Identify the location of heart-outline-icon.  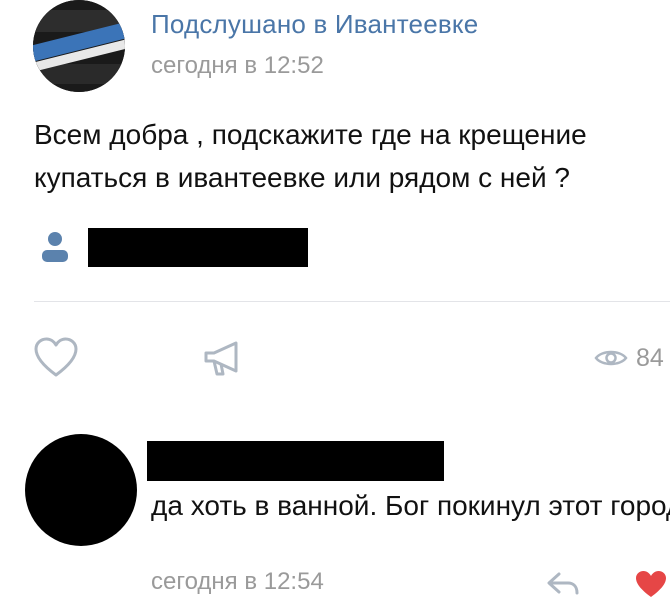
(56, 357).